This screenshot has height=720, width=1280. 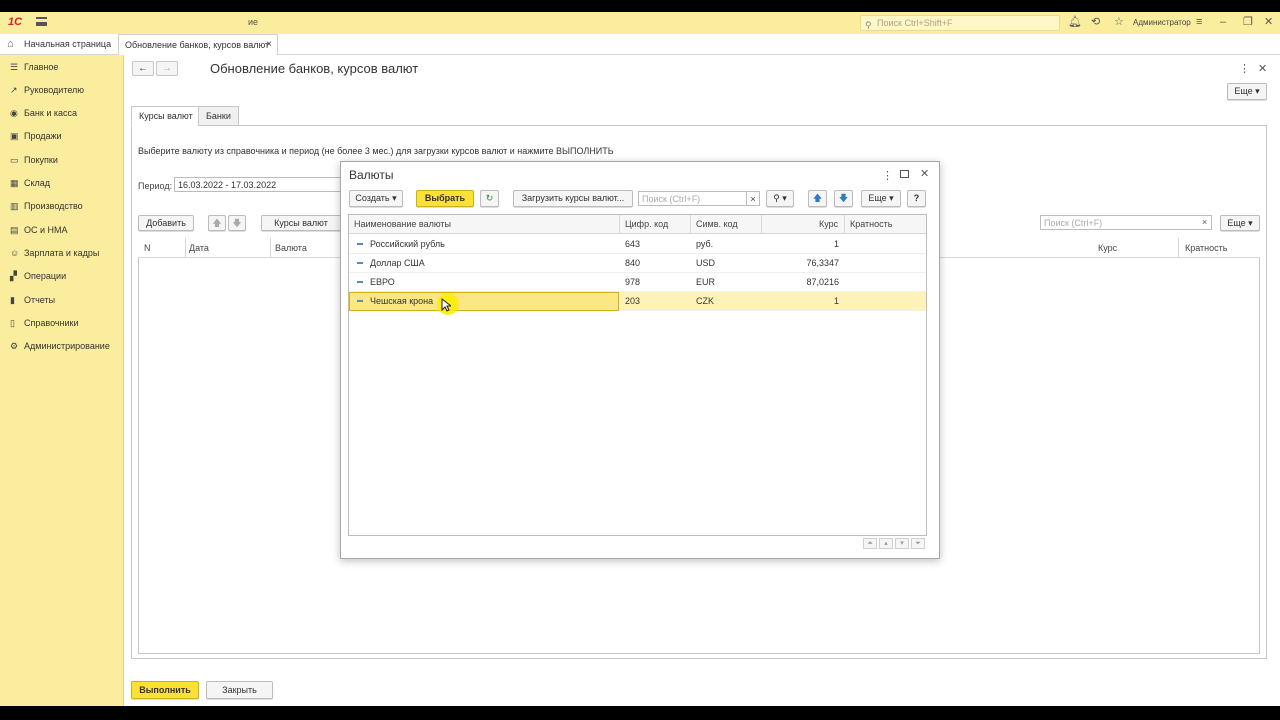 I want to click on table-row-selected: Чешская крона 203 CZK 1, so click(x=637, y=301).